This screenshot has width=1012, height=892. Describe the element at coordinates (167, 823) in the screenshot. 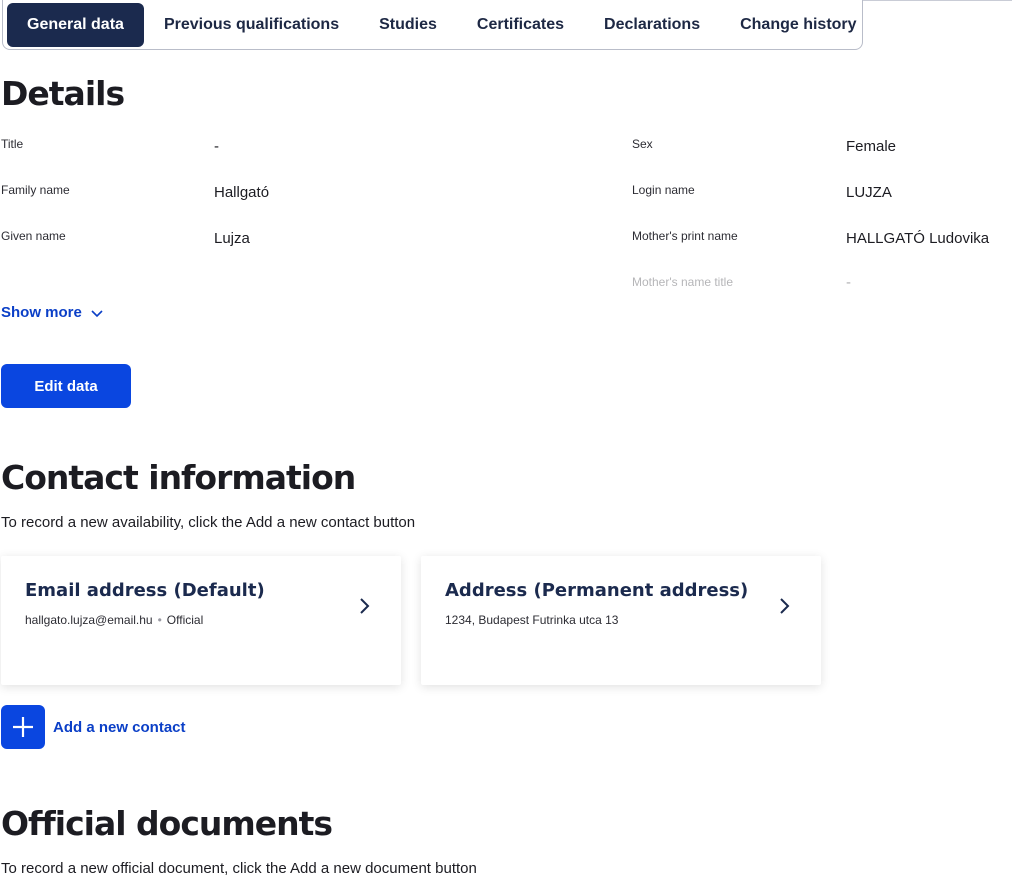

I see `official-documents-heading: Official documents` at that location.